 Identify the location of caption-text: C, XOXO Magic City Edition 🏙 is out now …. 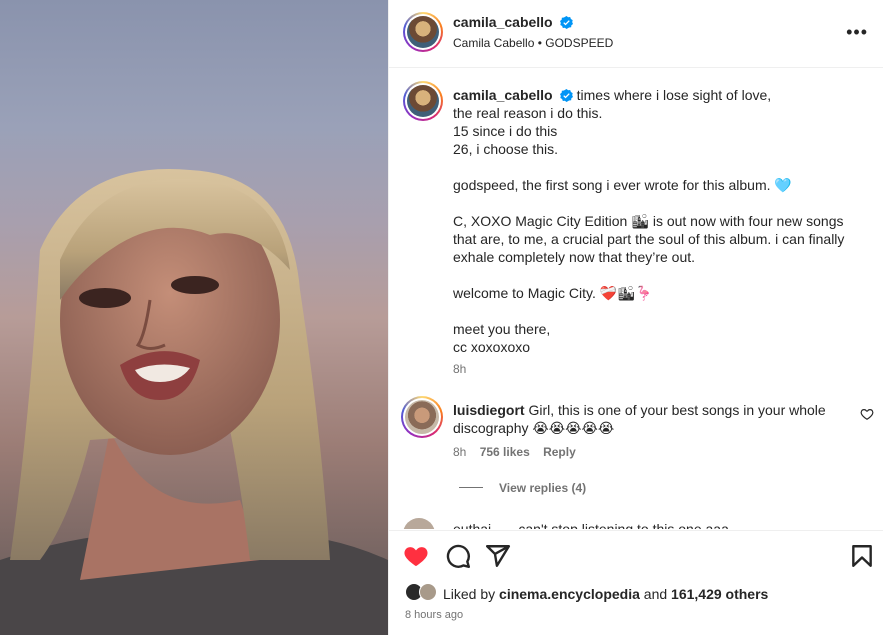
(648, 221).